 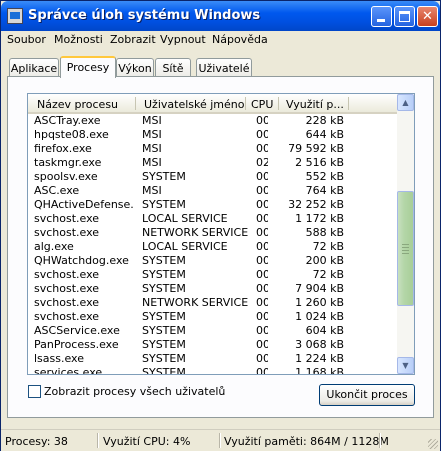 What do you see at coordinates (212, 331) in the screenshot?
I see `process-row: ASCService.exe SYSTEM 00 604 kB` at bounding box center [212, 331].